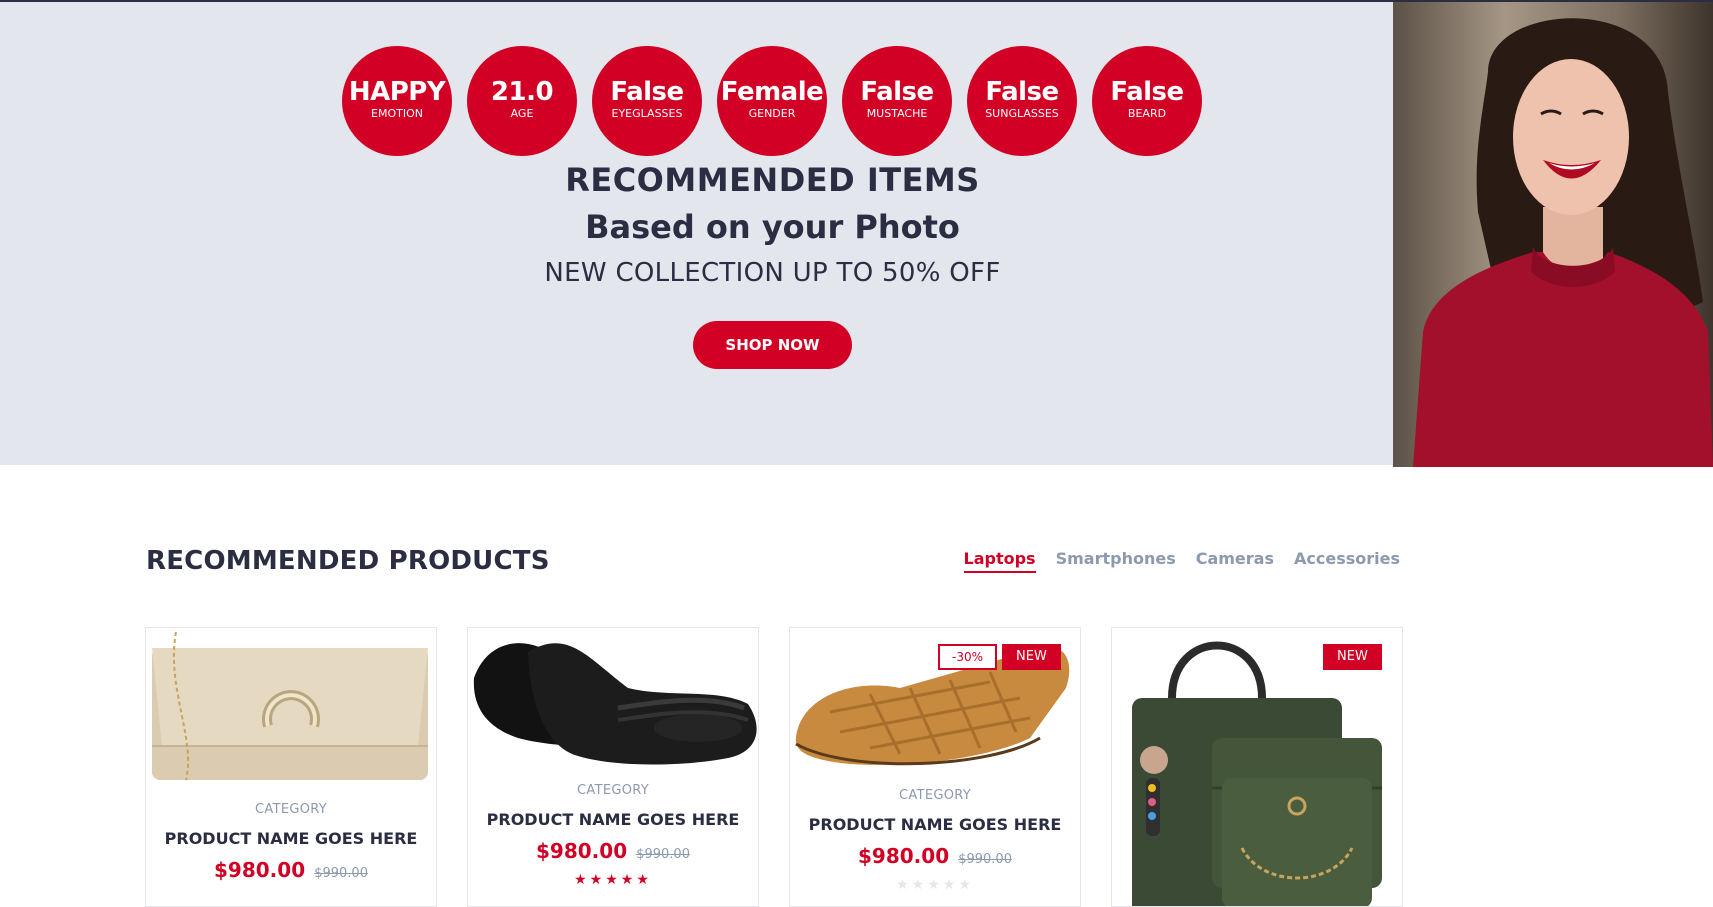  Describe the element at coordinates (1147, 113) in the screenshot. I see `attribute-label: BEARD` at that location.